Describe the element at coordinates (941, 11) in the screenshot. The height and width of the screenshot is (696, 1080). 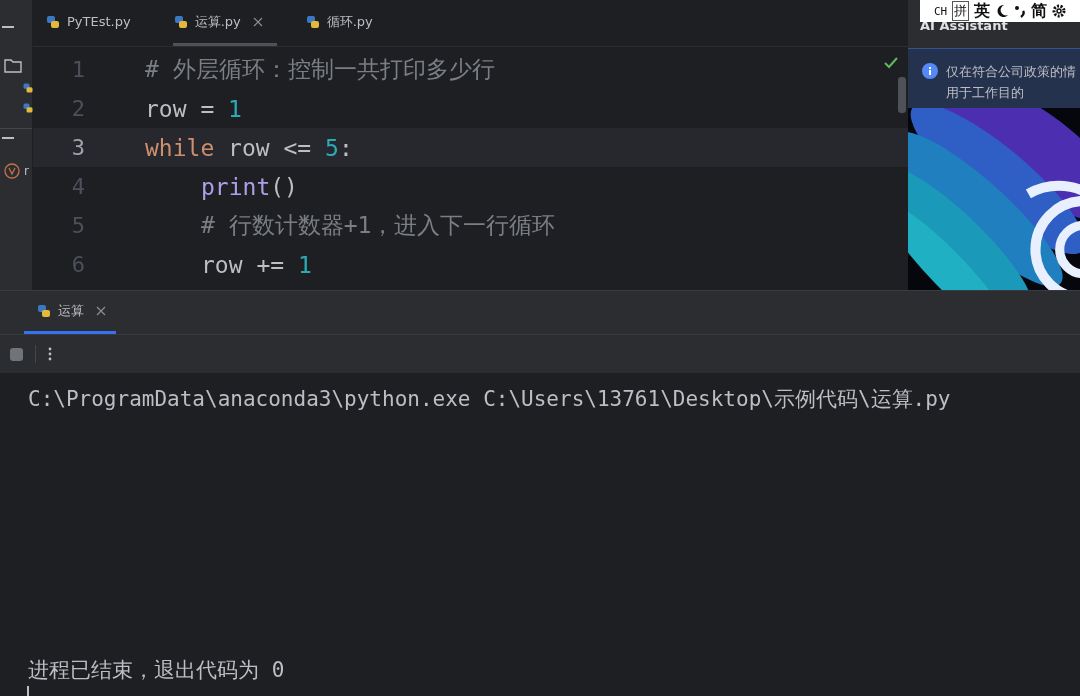
I see `ime-button: CH` at that location.